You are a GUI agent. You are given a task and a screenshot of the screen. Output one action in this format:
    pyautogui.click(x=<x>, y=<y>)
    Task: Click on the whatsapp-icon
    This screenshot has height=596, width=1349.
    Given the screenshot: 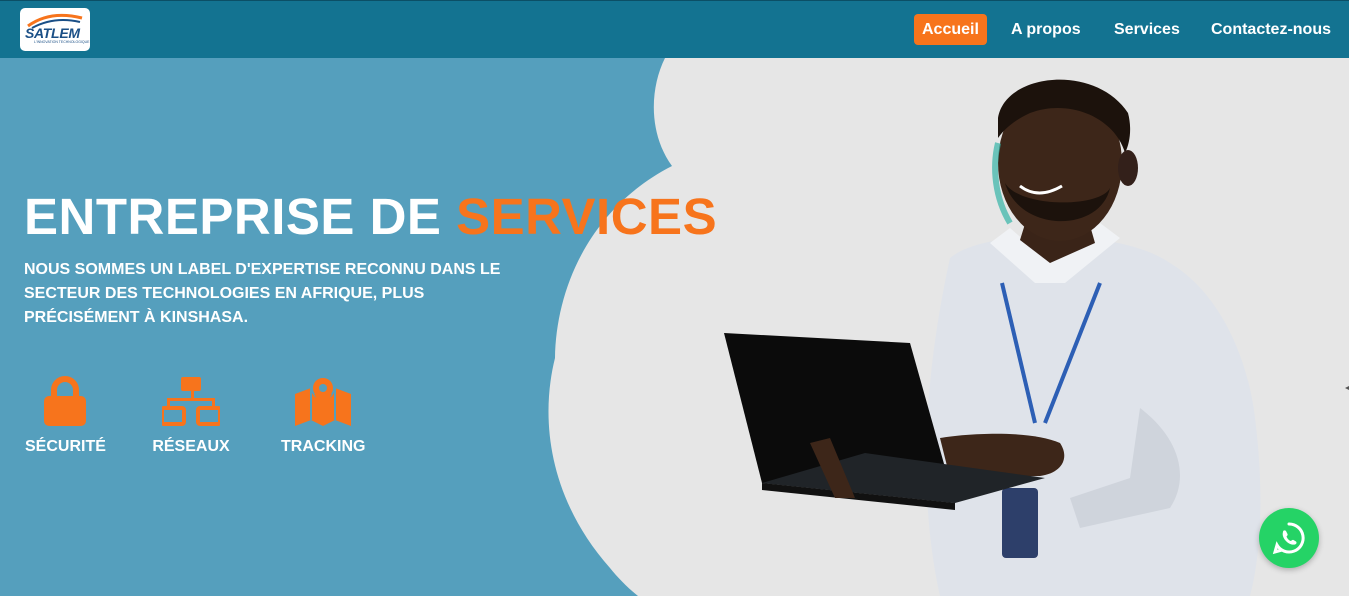 What is the action you would take?
    pyautogui.click(x=1288, y=538)
    